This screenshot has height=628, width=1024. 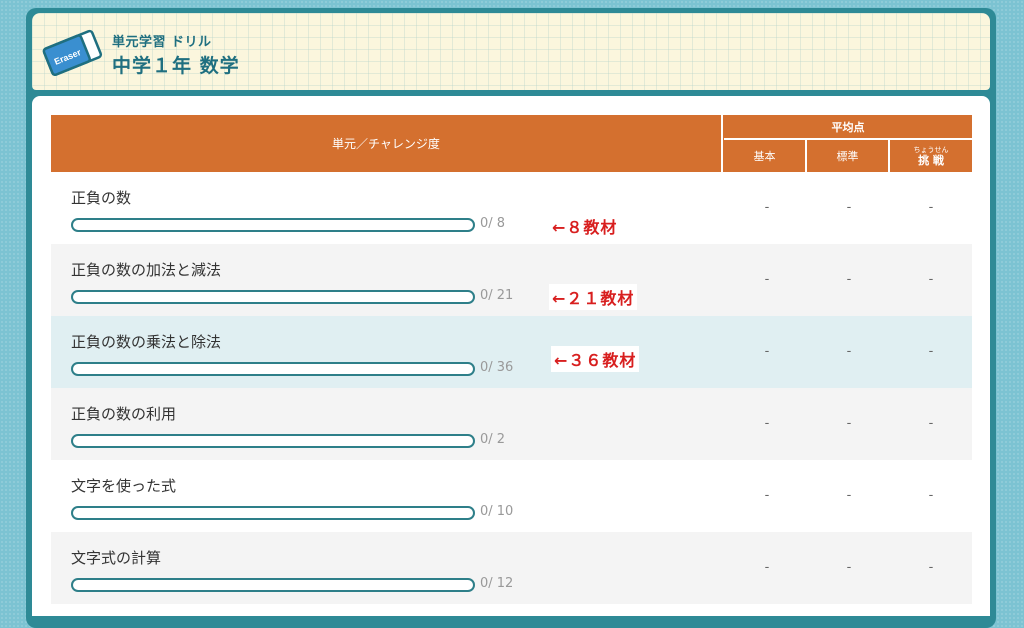 What do you see at coordinates (123, 485) in the screenshot?
I see `unit-name: 文字を使った式` at bounding box center [123, 485].